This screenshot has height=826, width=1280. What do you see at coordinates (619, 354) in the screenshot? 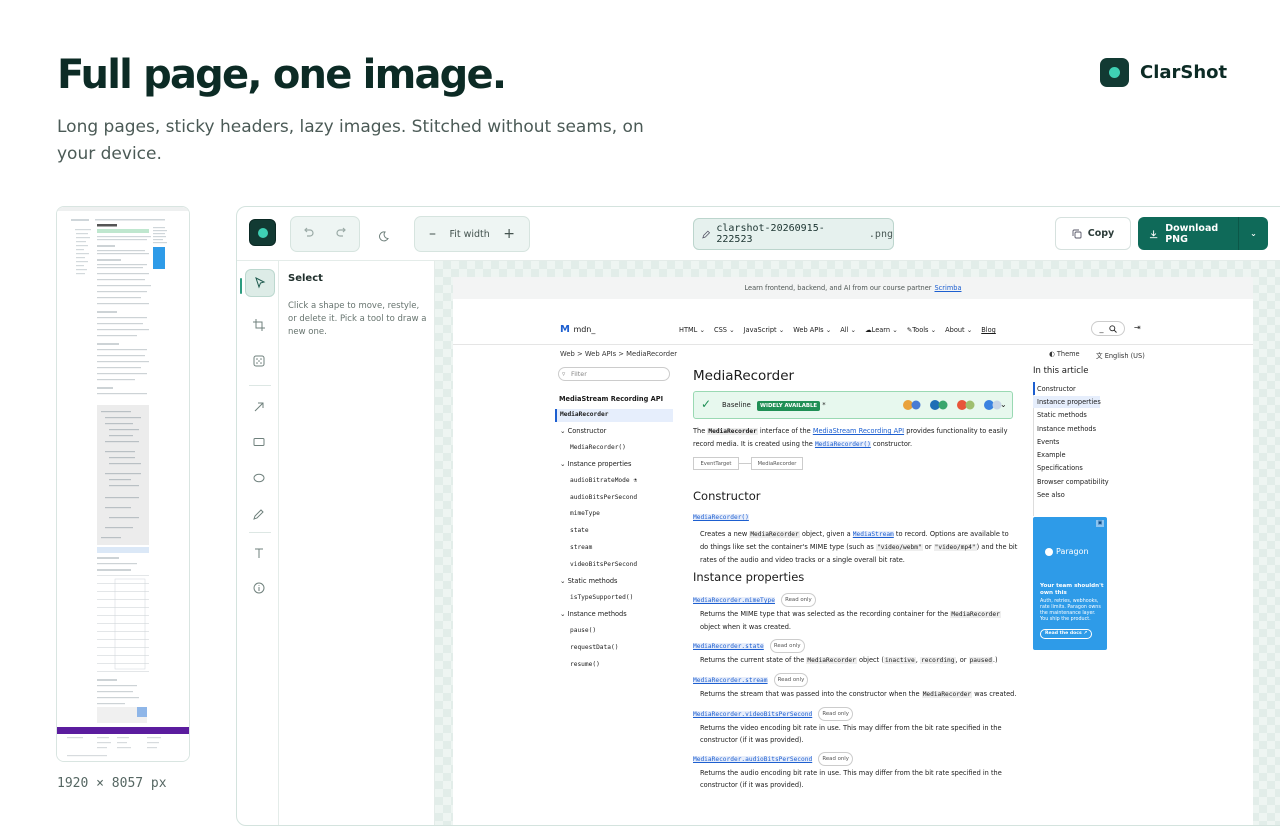
I see `breadcrumb: Web > Web APIs > MediaRecorder` at bounding box center [619, 354].